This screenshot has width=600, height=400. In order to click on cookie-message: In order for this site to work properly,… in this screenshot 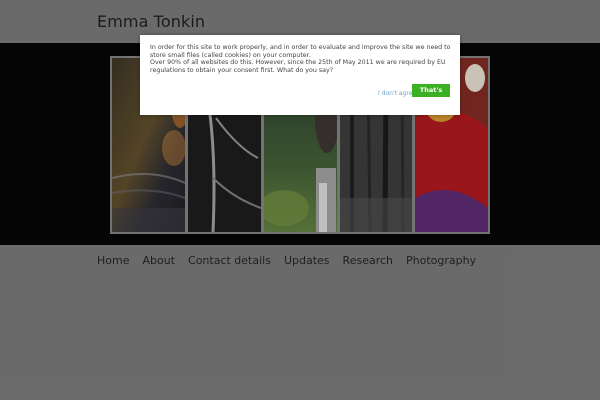, I will do `click(302, 59)`.